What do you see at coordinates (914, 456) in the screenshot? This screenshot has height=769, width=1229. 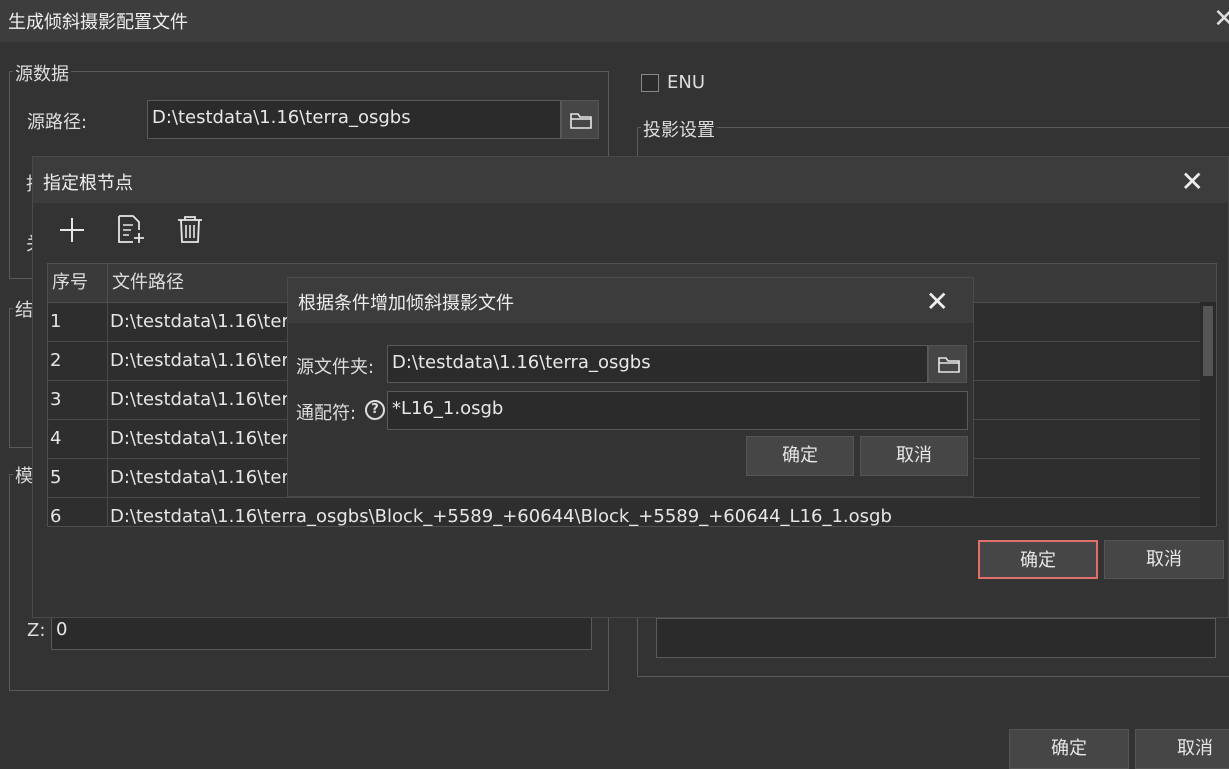 I see `add-by-rule-cancel-button: 取消` at bounding box center [914, 456].